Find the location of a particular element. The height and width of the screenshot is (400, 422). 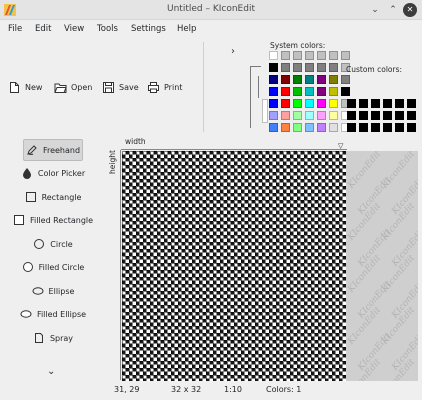

menu-view: View is located at coordinates (74, 29).